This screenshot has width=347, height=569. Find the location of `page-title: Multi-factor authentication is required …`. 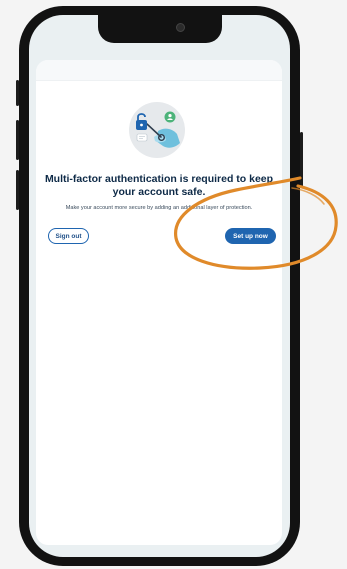

page-title: Multi-factor authentication is required … is located at coordinates (159, 185).